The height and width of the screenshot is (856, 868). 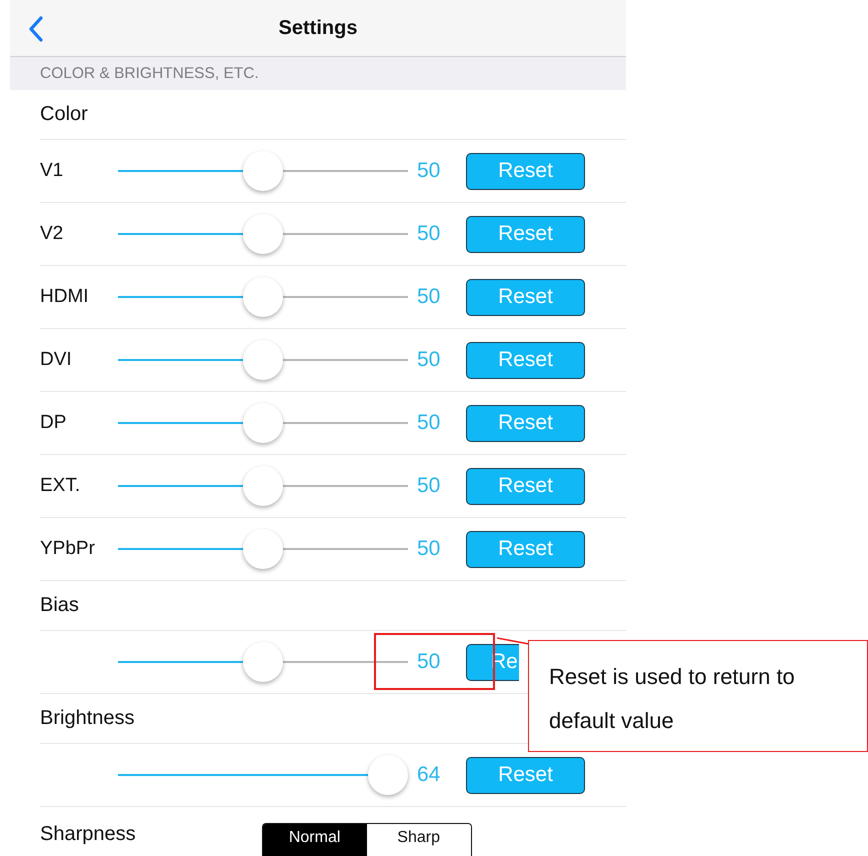 I want to click on slider-label: V1, so click(x=52, y=171).